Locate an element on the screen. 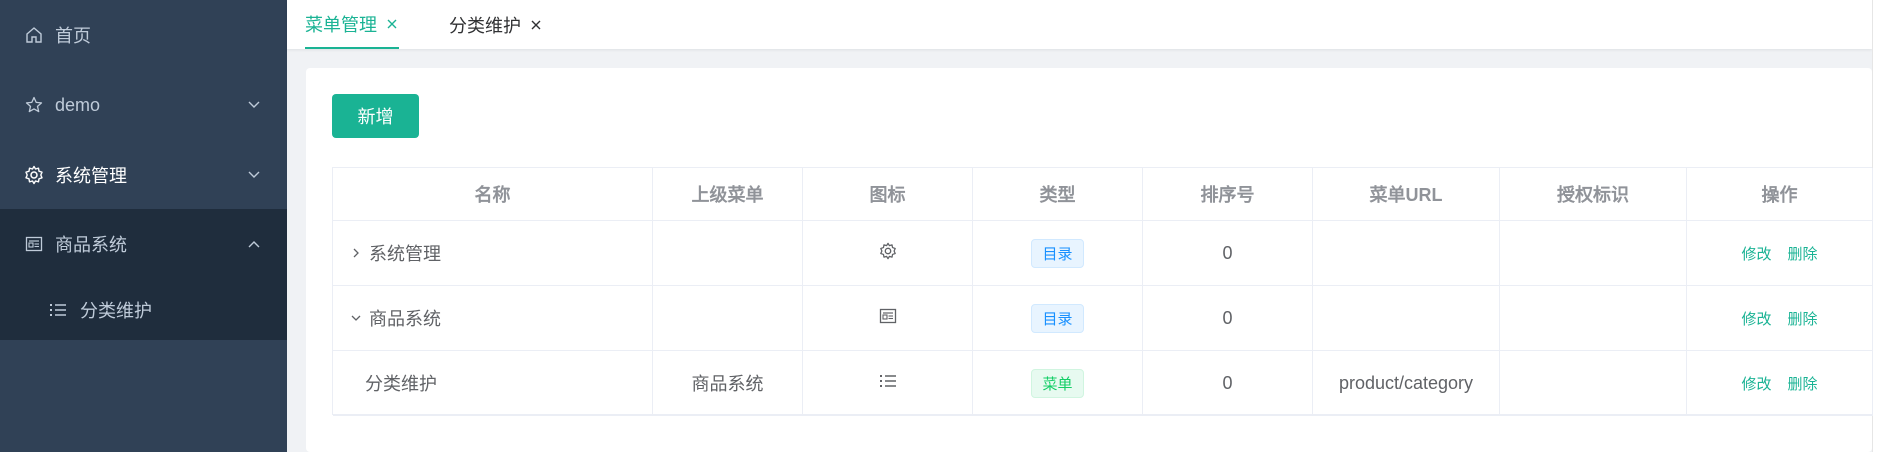  right-edge-panel is located at coordinates (1880, 226).